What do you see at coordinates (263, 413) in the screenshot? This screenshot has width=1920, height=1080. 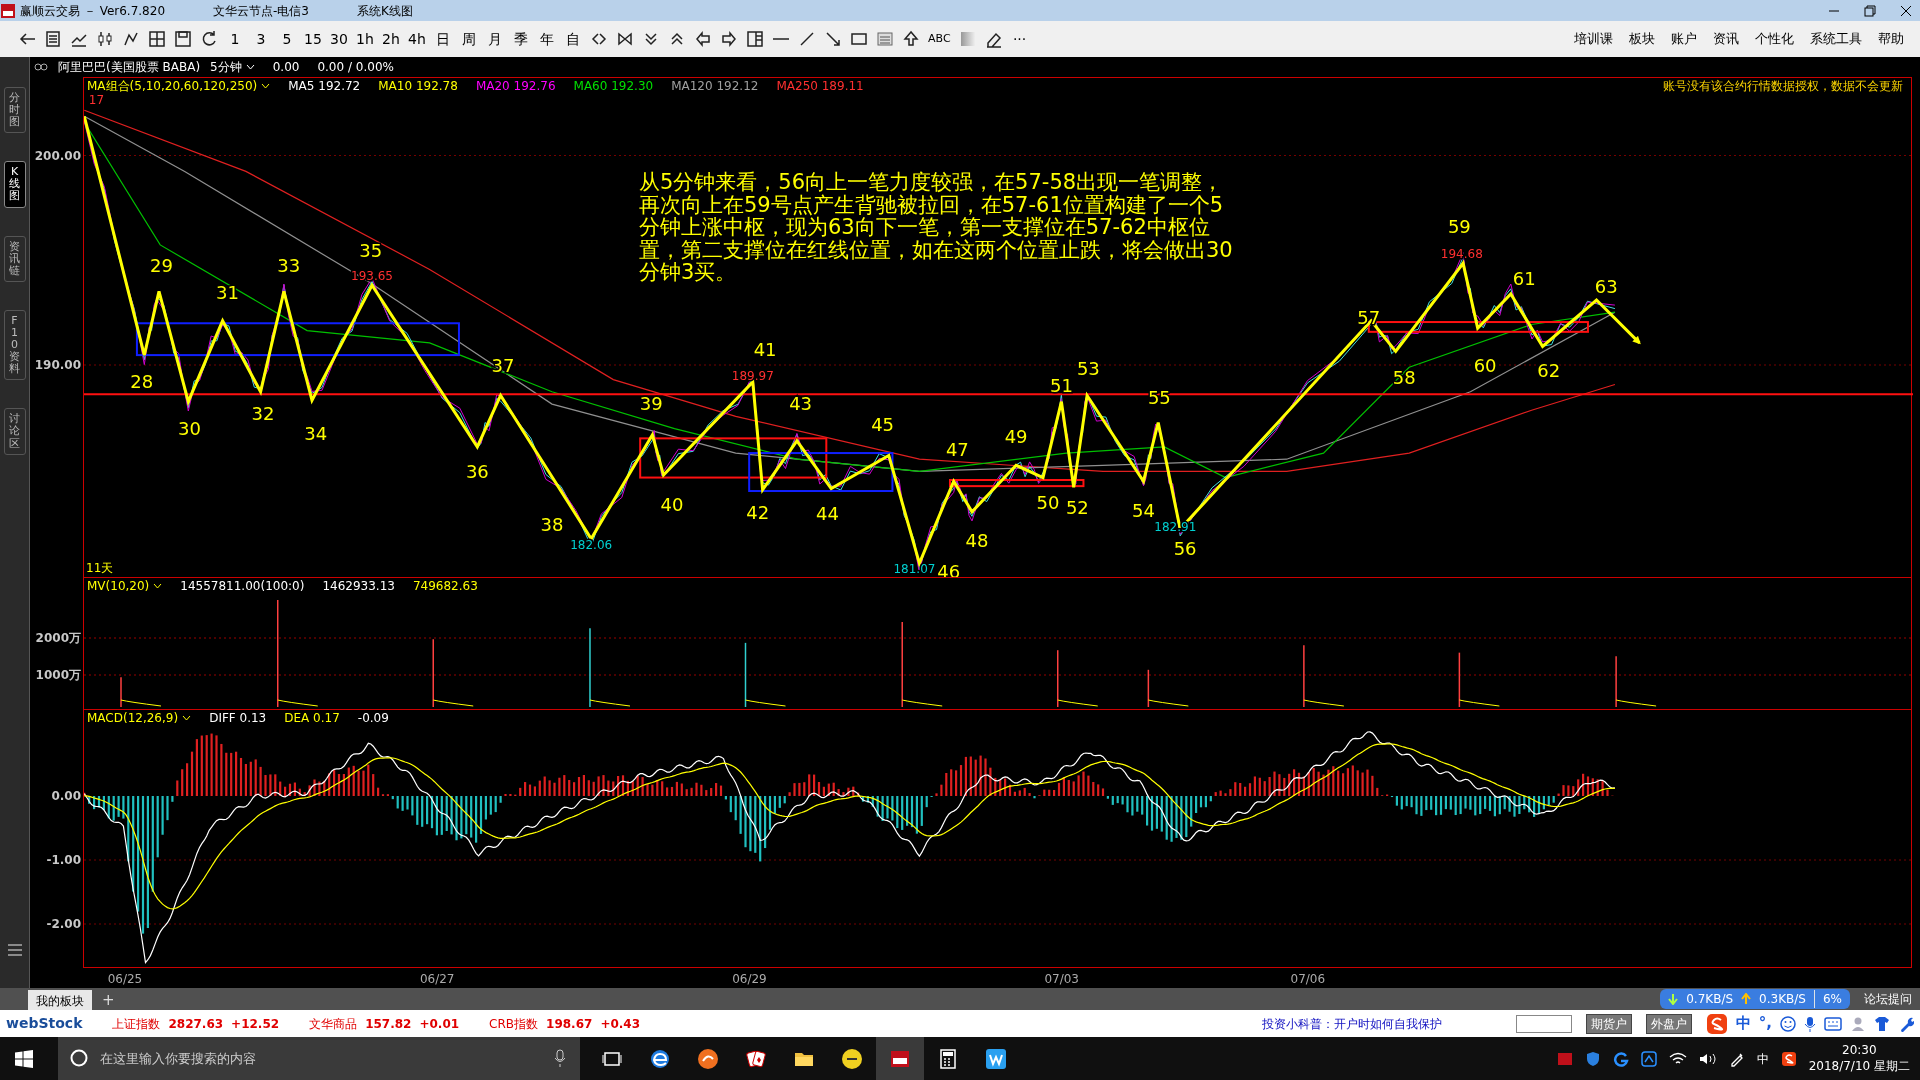 I see `wave-number-label: 32` at bounding box center [263, 413].